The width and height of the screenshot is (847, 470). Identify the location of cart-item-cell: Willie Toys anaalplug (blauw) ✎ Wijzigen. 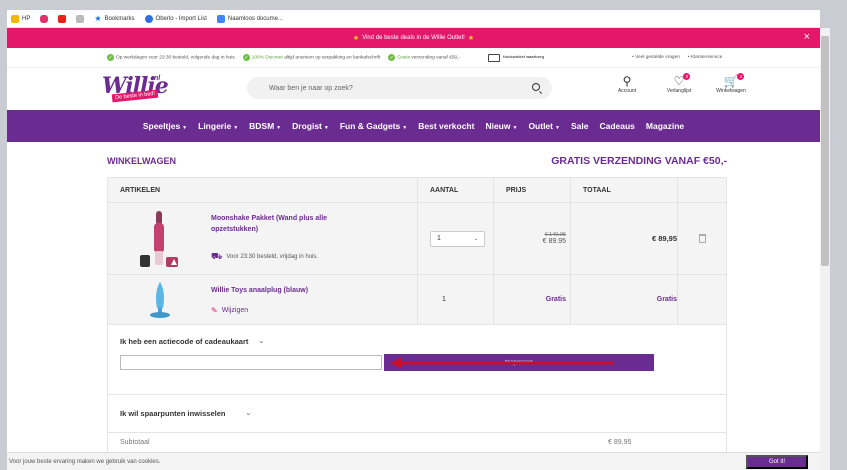
(263, 299).